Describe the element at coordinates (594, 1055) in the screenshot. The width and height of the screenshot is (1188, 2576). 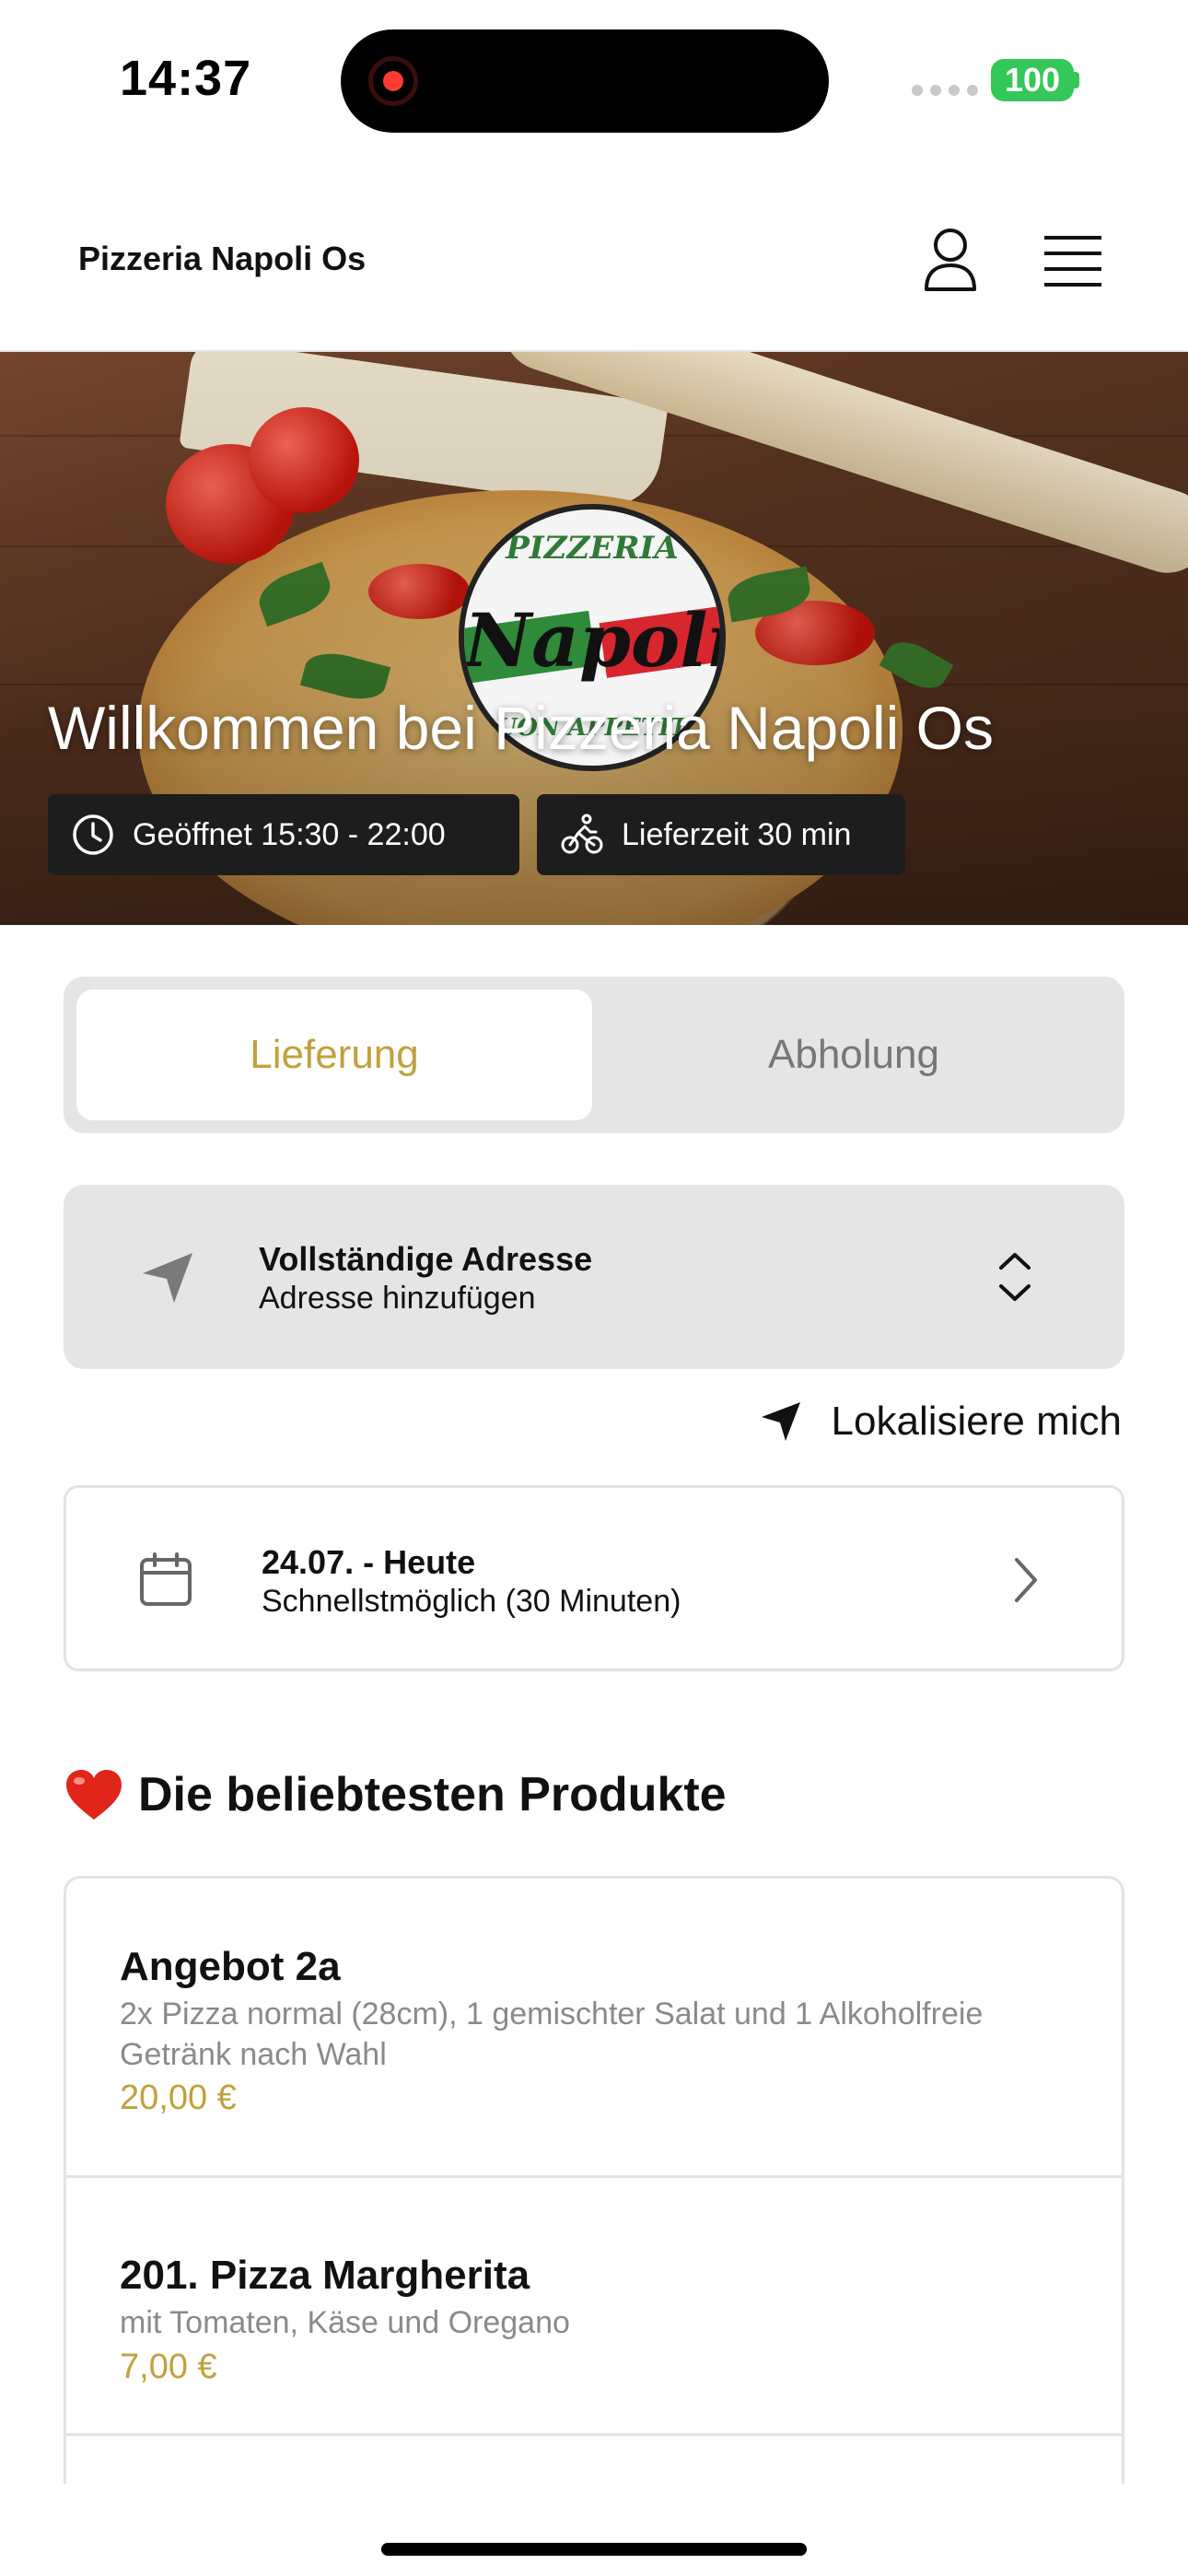
I see `order-mode-toggle: Lieferung Abholung` at that location.